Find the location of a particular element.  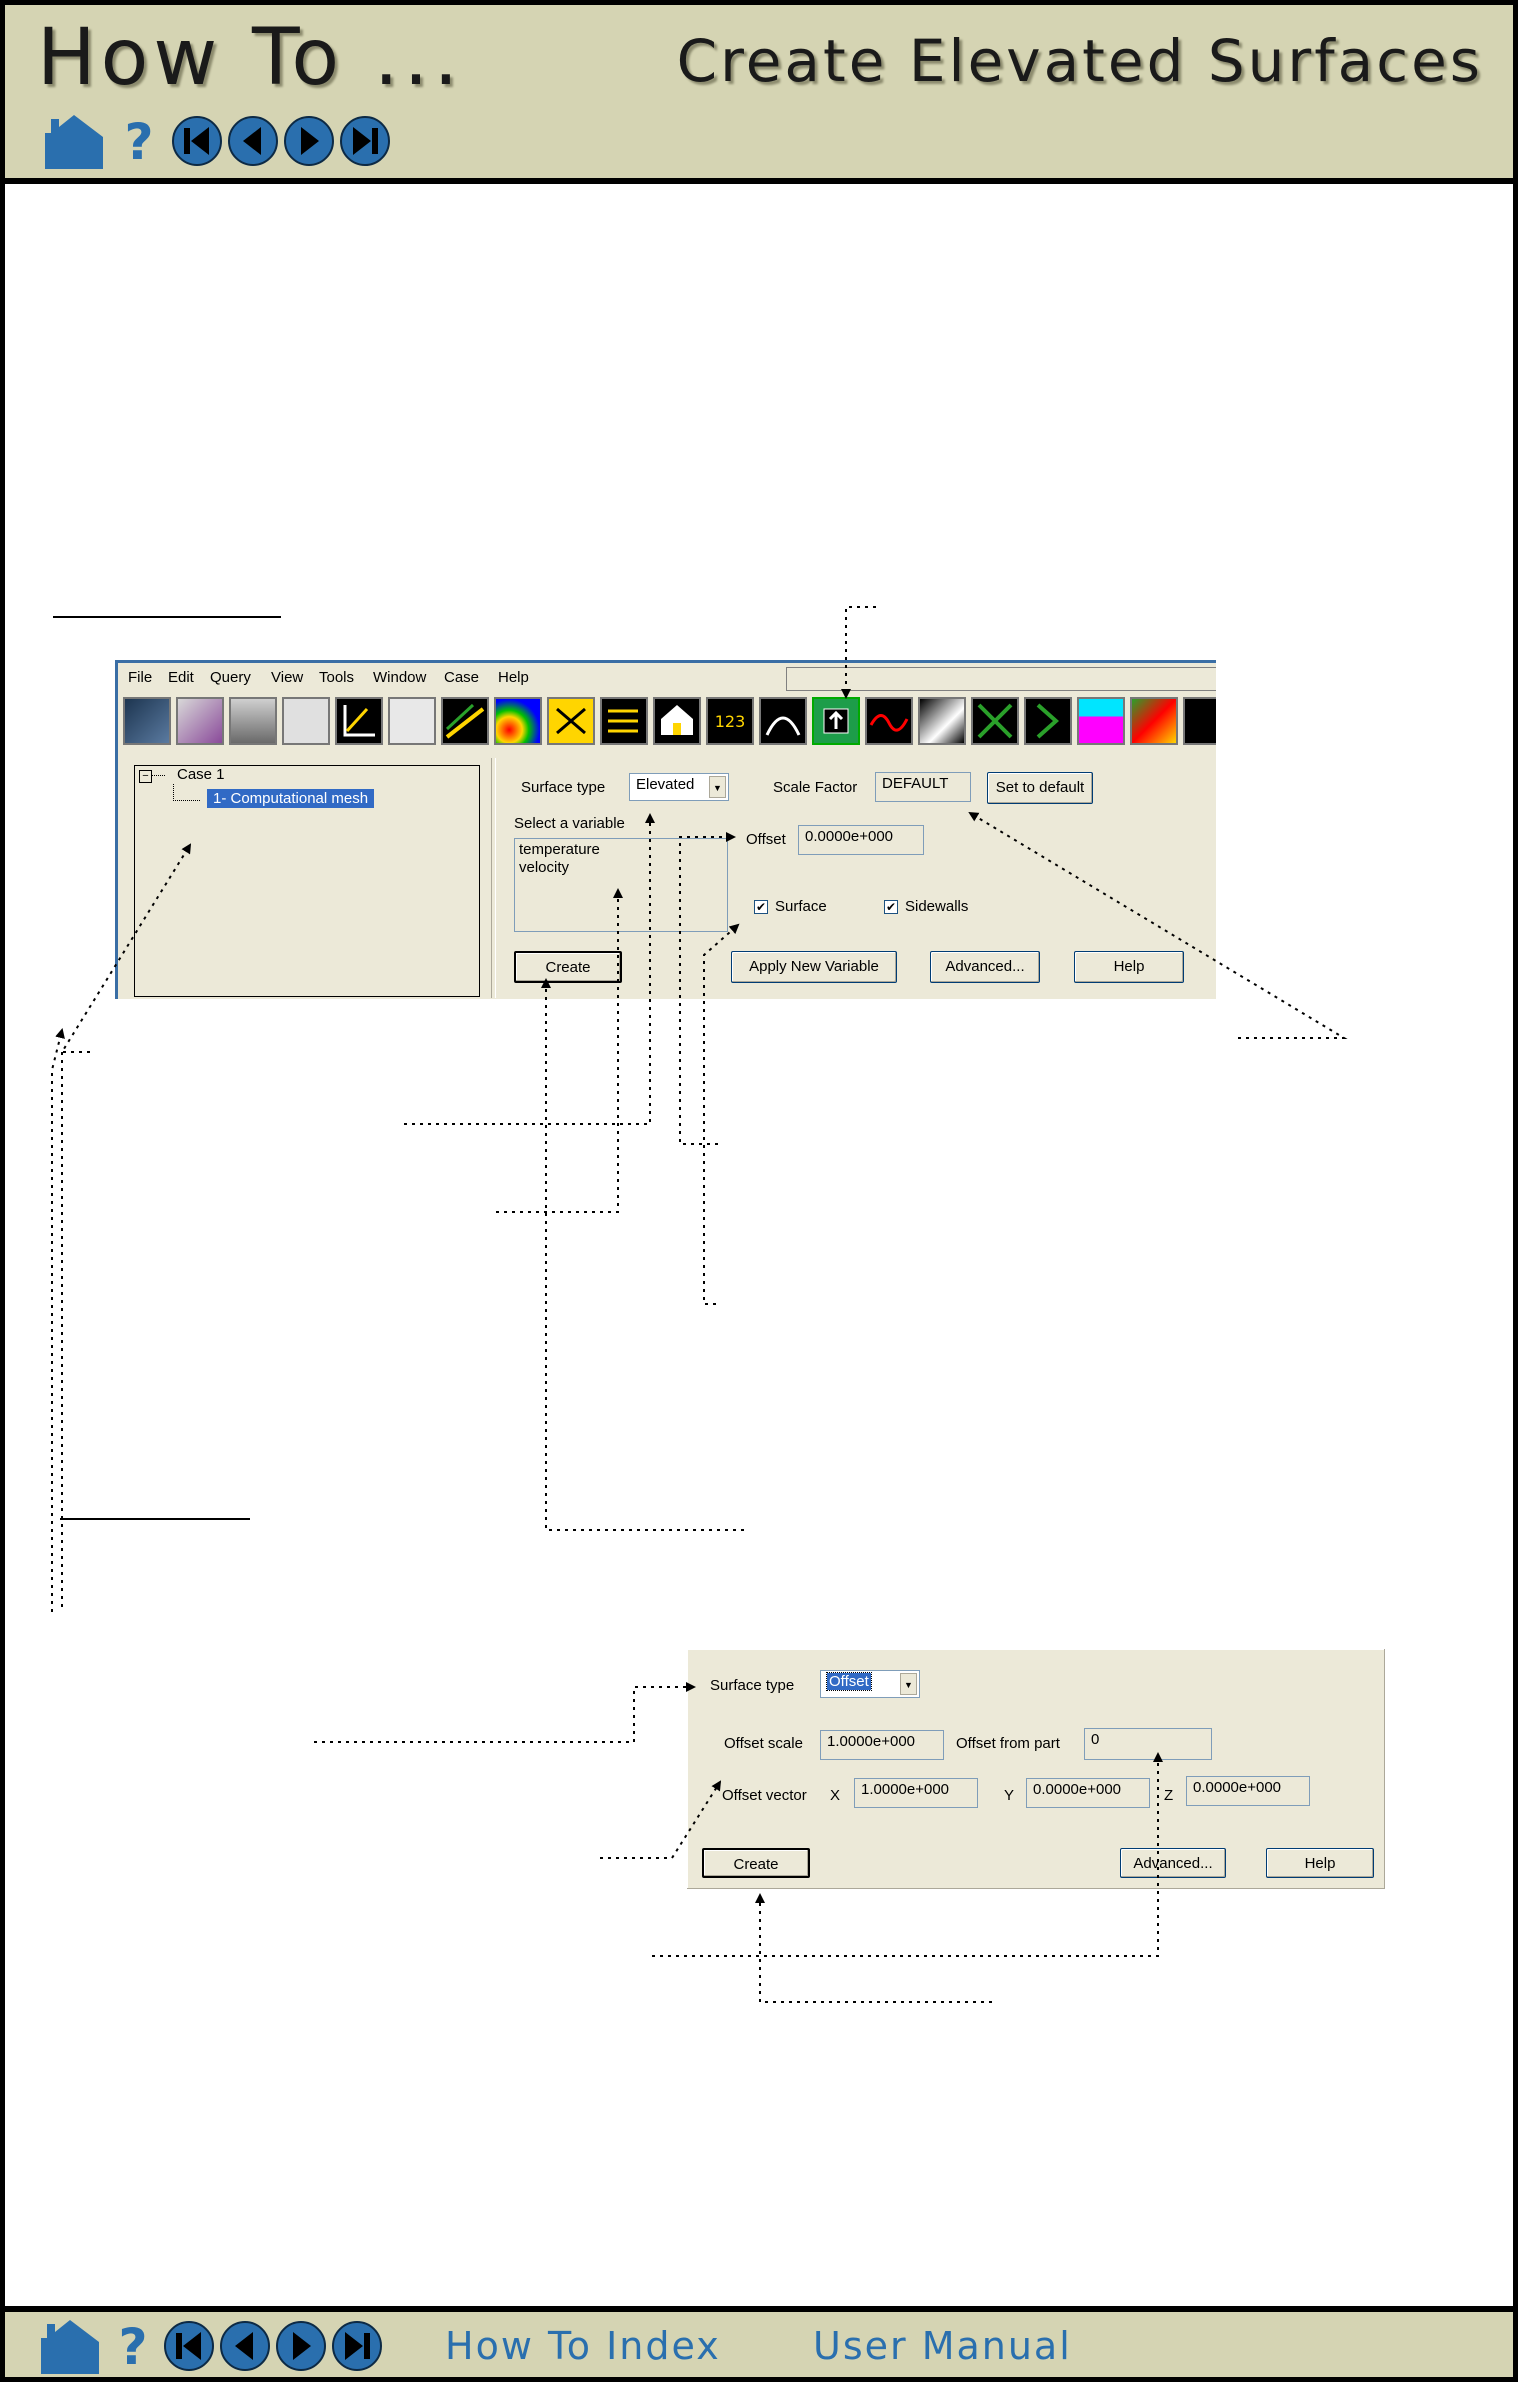

callout-scale-factor is located at coordinates (1158, 925).